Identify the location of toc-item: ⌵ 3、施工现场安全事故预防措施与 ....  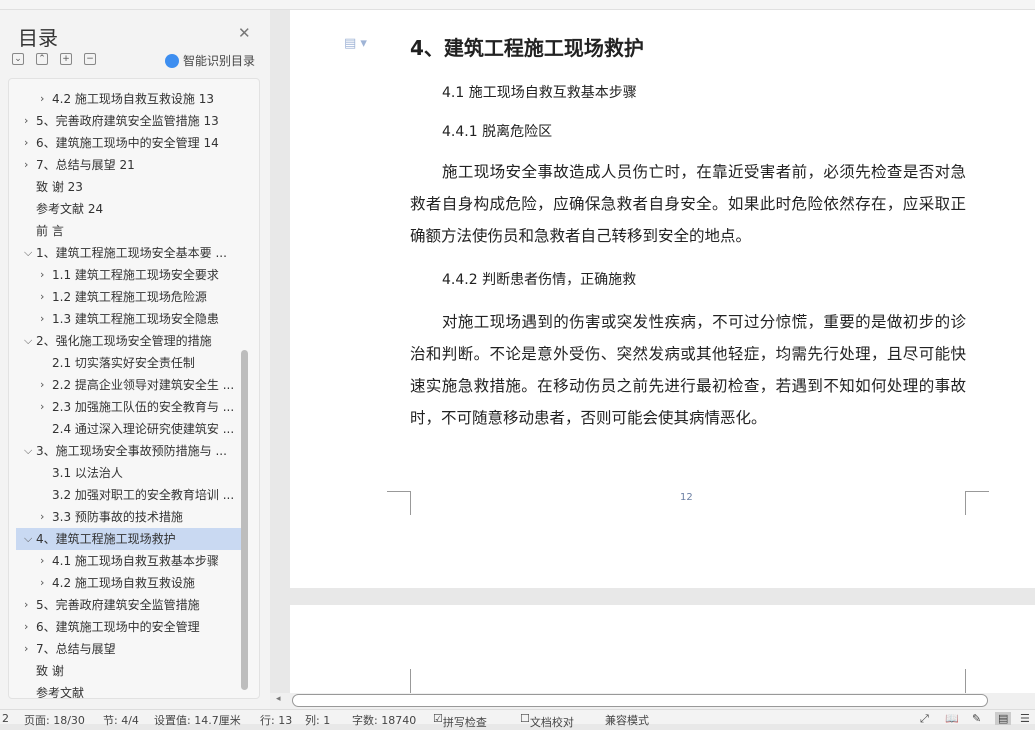
(128, 451).